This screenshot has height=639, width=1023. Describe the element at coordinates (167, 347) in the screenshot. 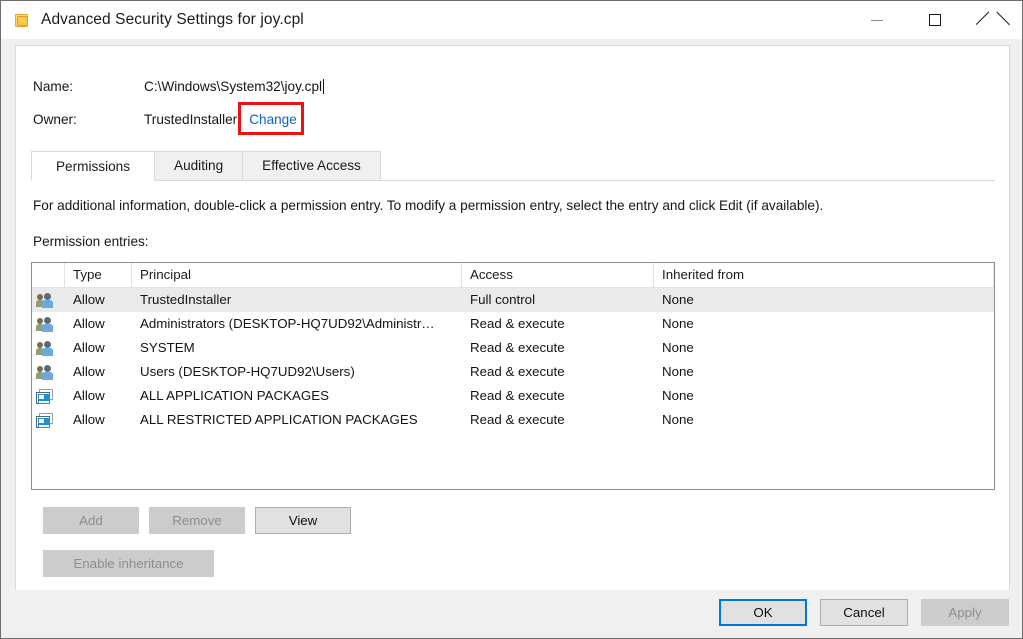

I see `cell-principal: SYSTEM` at that location.